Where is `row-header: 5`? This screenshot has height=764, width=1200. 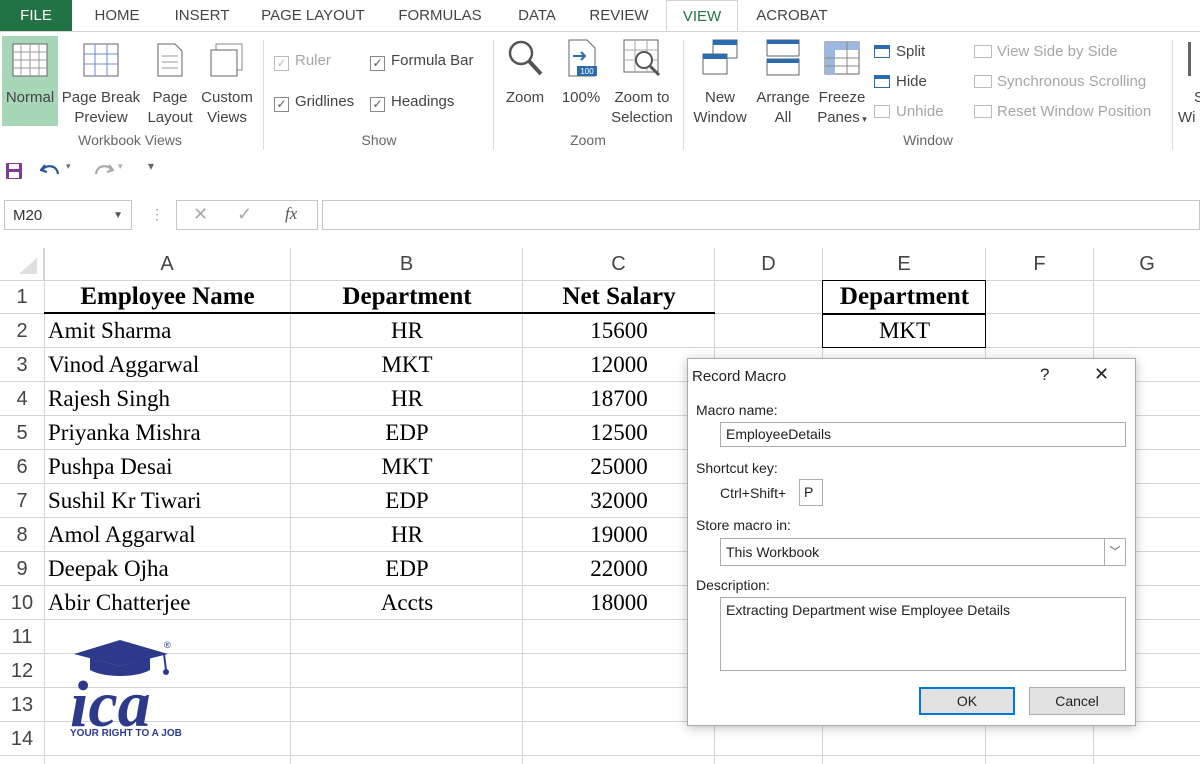 row-header: 5 is located at coordinates (22, 433).